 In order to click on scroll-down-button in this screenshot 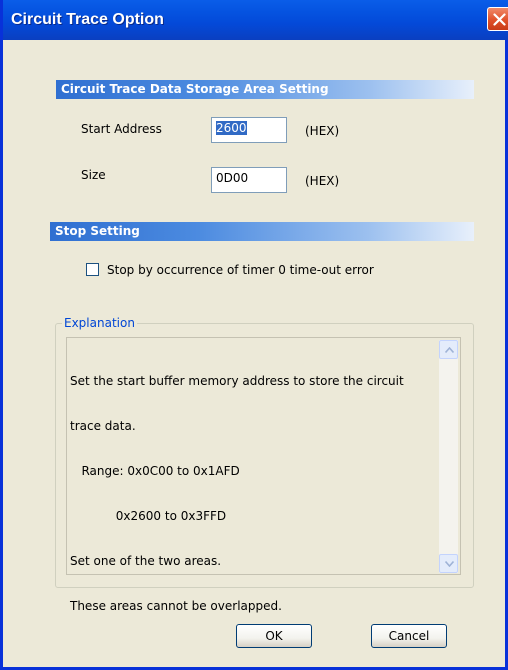, I will do `click(448, 563)`.